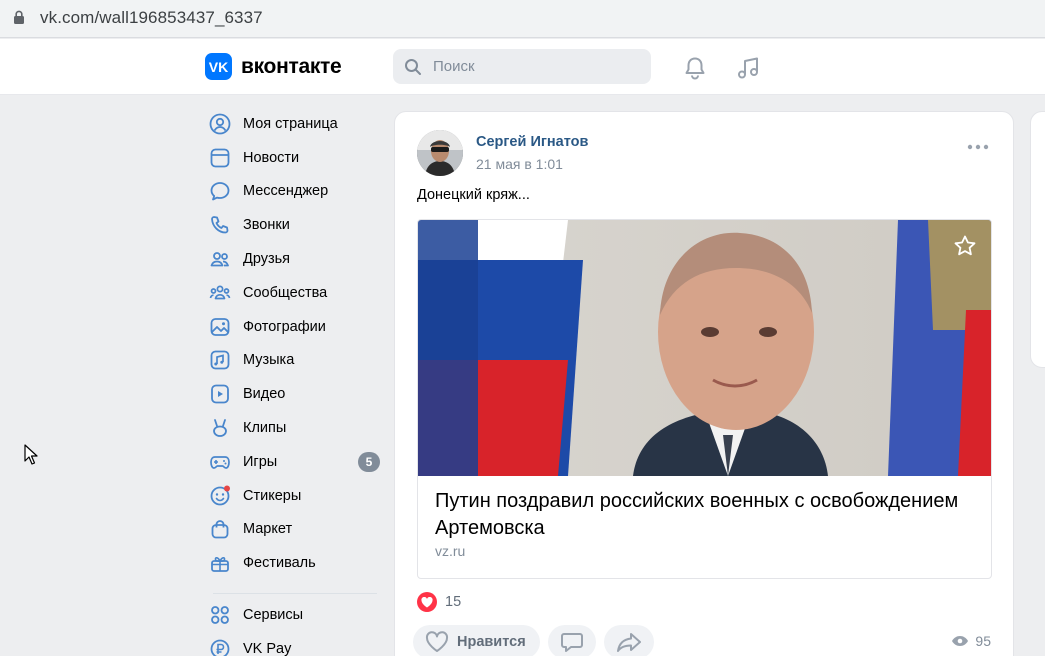 This screenshot has height=656, width=1045. I want to click on nav-item-vkpay: VK Pay, so click(295, 644).